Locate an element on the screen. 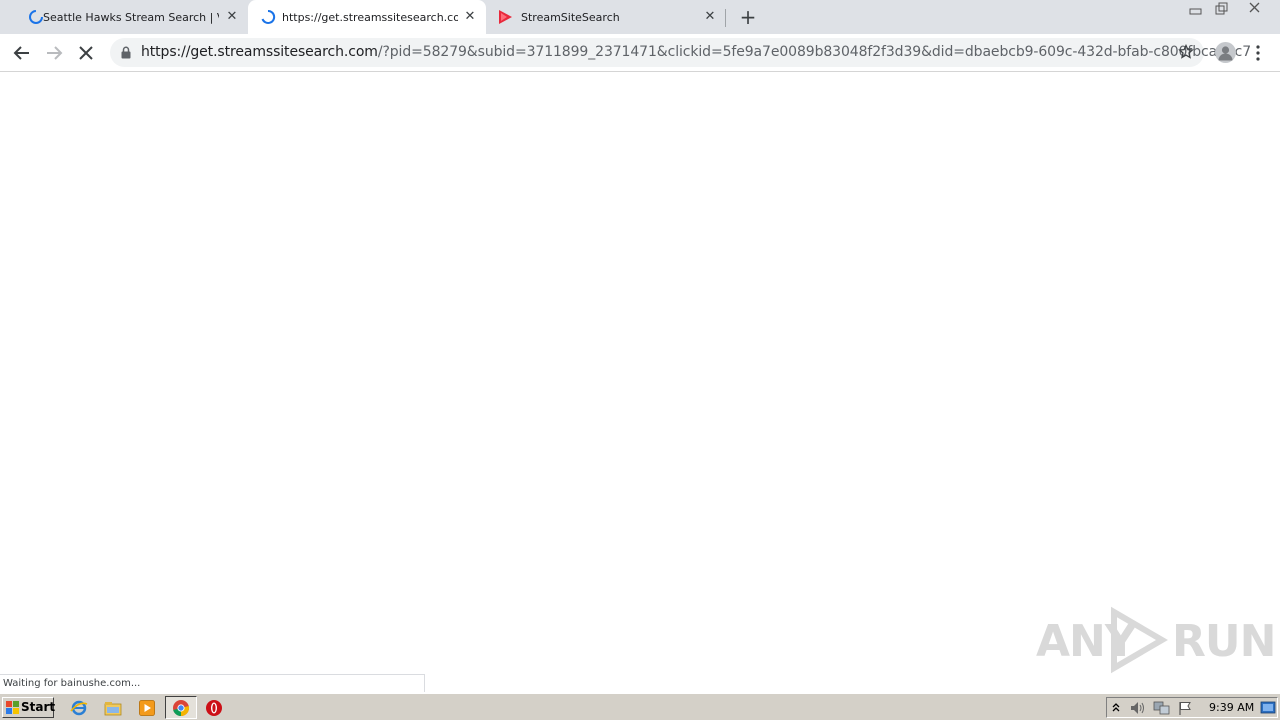 Image resolution: width=1280 pixels, height=720 pixels. show-desktop-icon is located at coordinates (1268, 708).